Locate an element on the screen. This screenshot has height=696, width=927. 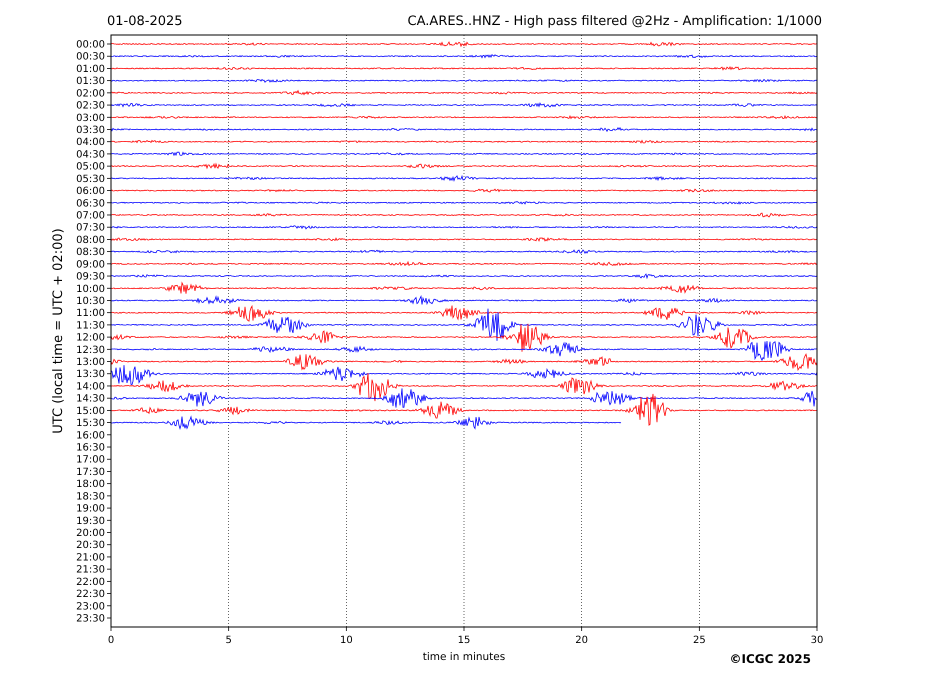
y-tick-label: 22:00 is located at coordinates (90, 582).